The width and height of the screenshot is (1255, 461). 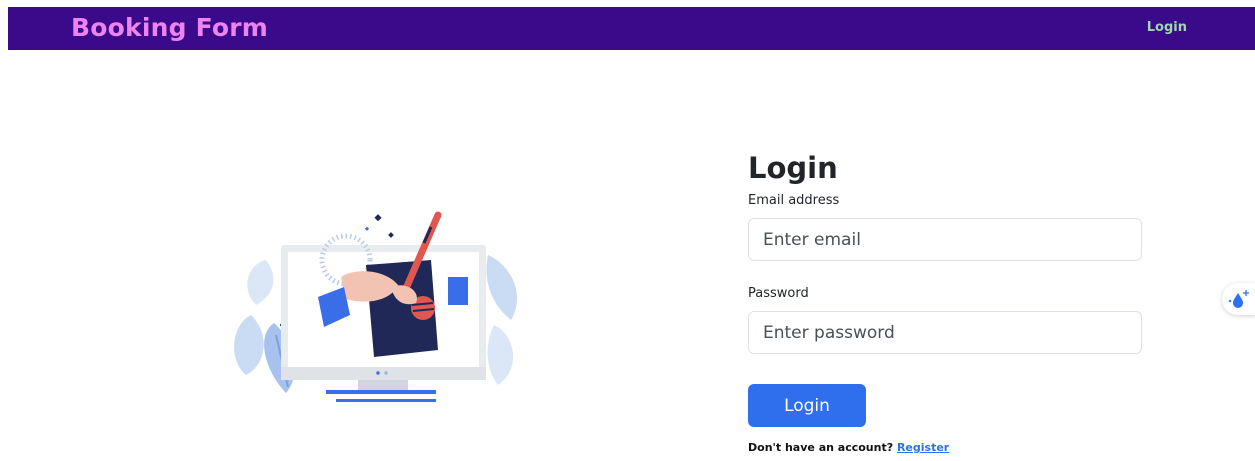 I want to click on password-field, so click(x=945, y=332).